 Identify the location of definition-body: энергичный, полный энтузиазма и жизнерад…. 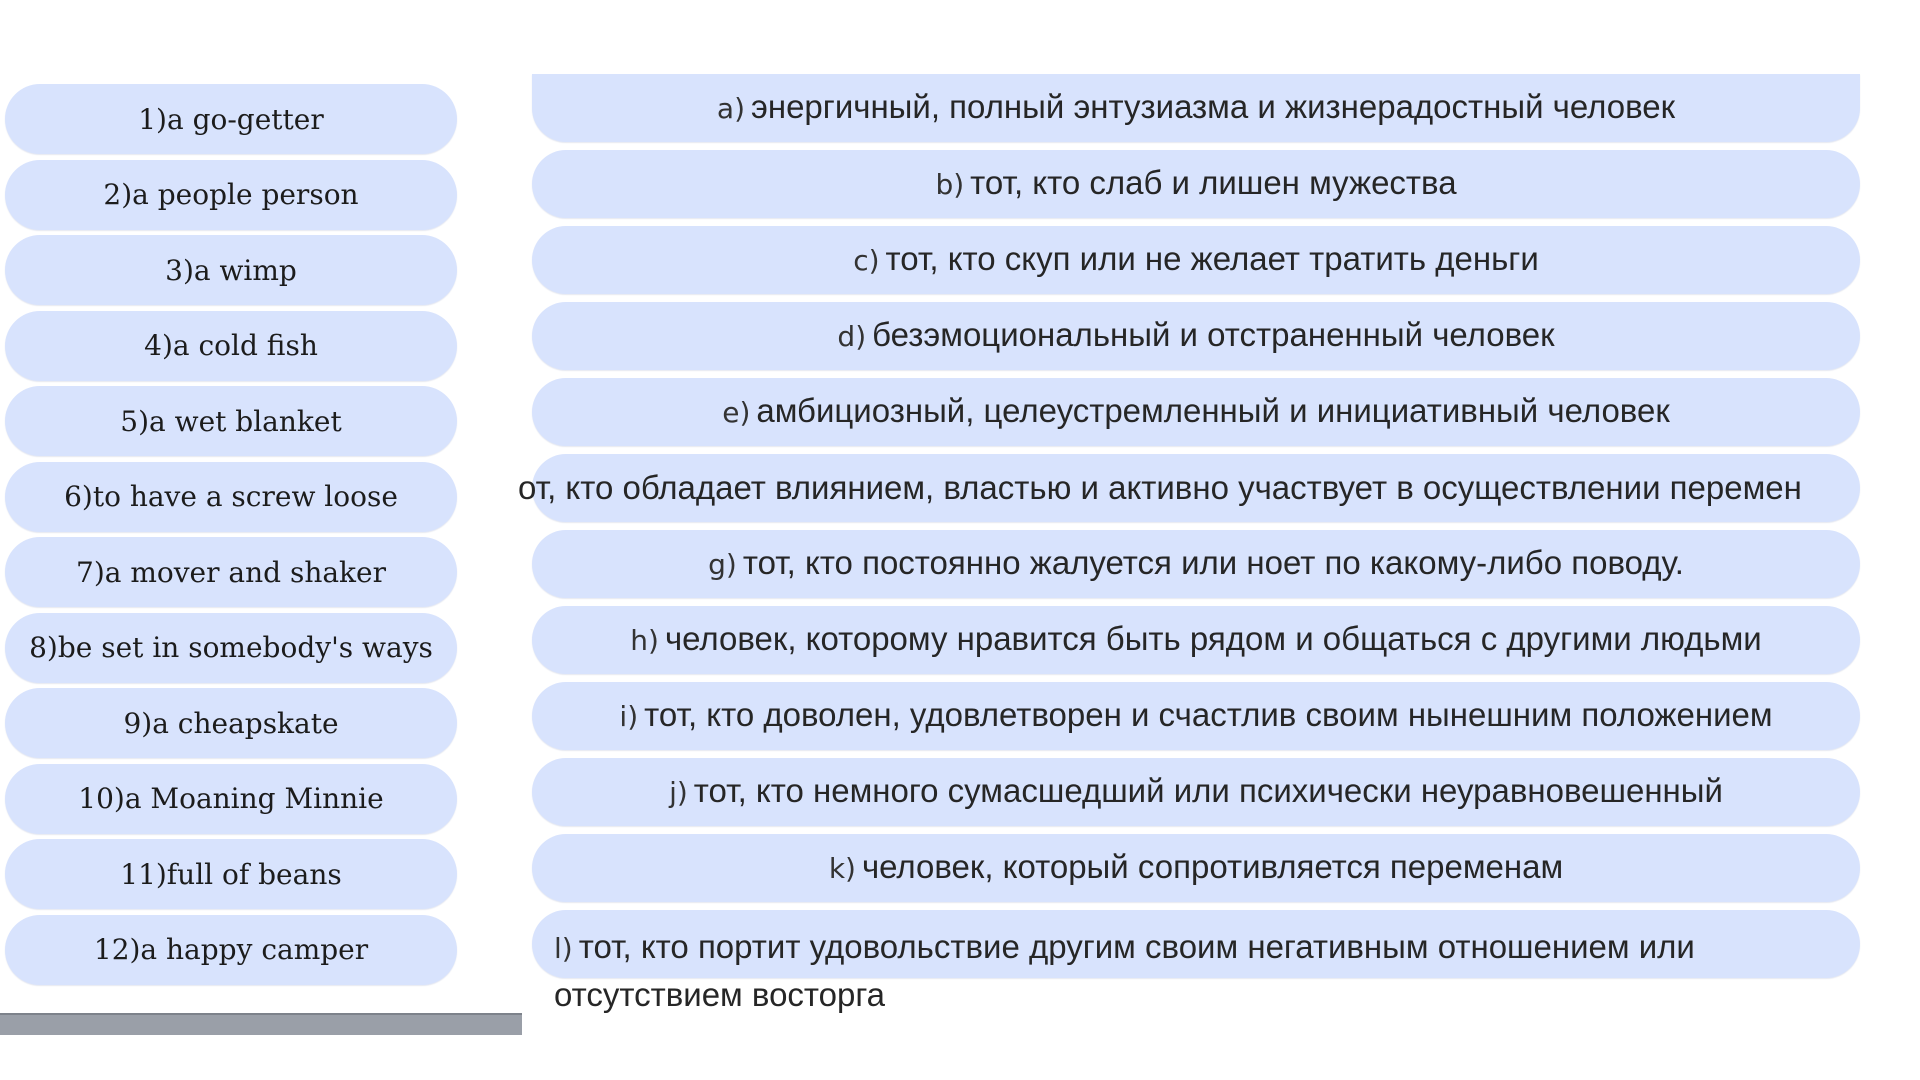
(1213, 106).